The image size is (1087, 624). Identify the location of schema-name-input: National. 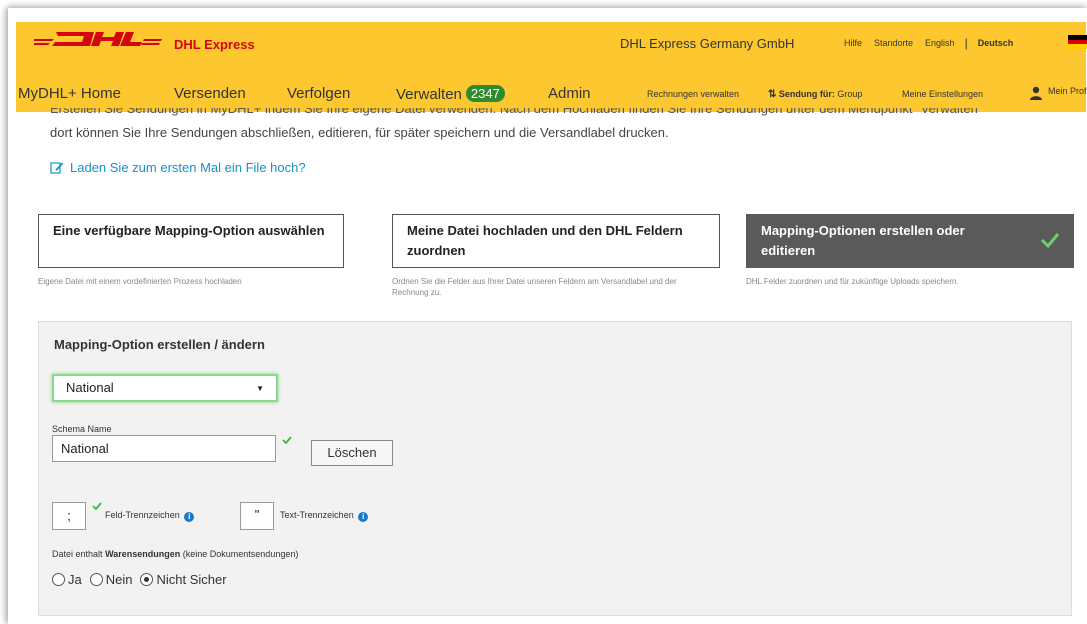
(164, 448).